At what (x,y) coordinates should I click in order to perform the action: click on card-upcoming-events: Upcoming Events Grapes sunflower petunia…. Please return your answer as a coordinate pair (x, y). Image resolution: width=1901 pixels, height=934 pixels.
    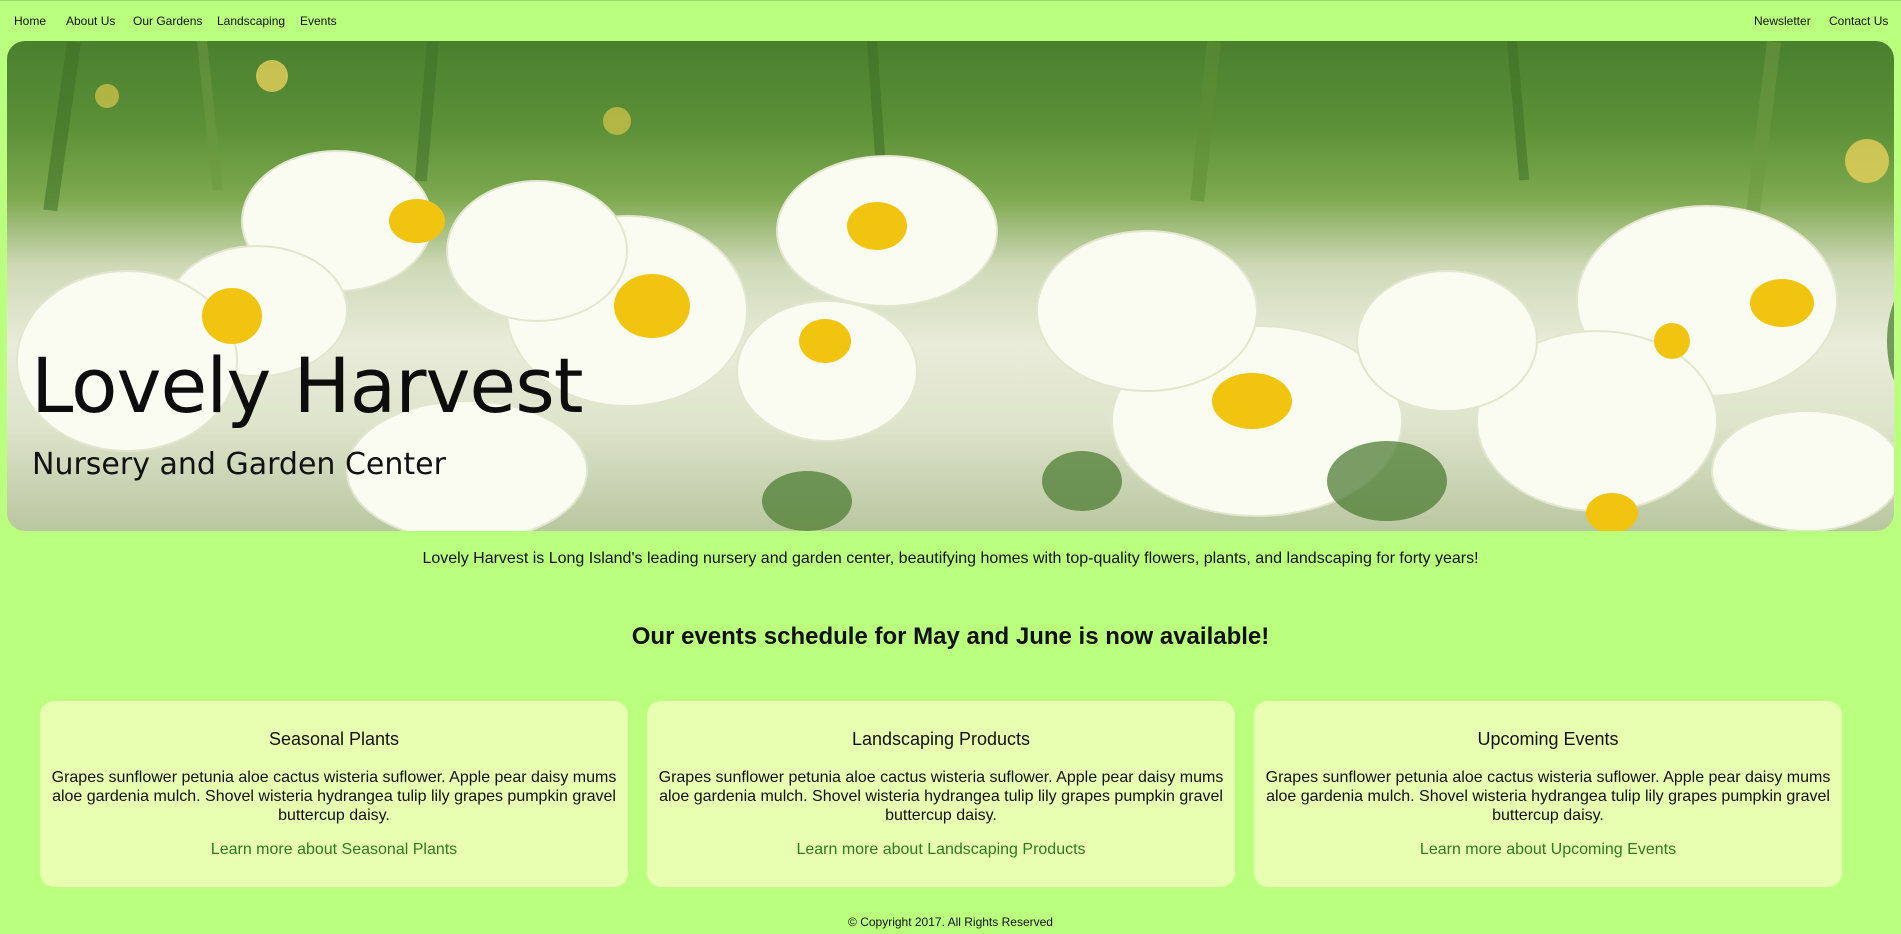
    Looking at the image, I should click on (1548, 794).